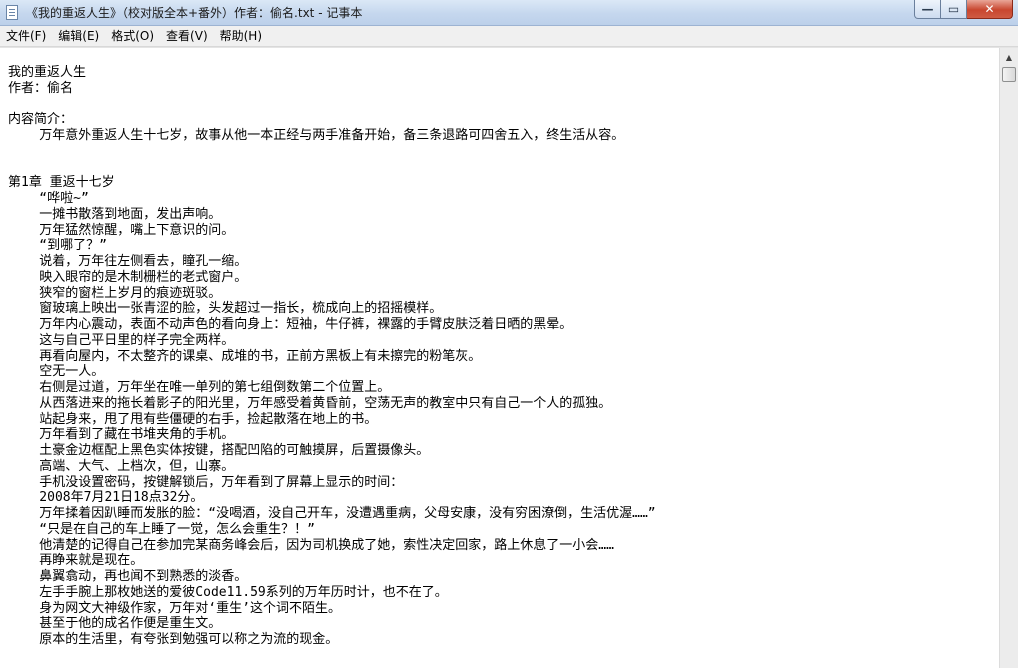  I want to click on menu-edit: 编辑(E), so click(78, 36).